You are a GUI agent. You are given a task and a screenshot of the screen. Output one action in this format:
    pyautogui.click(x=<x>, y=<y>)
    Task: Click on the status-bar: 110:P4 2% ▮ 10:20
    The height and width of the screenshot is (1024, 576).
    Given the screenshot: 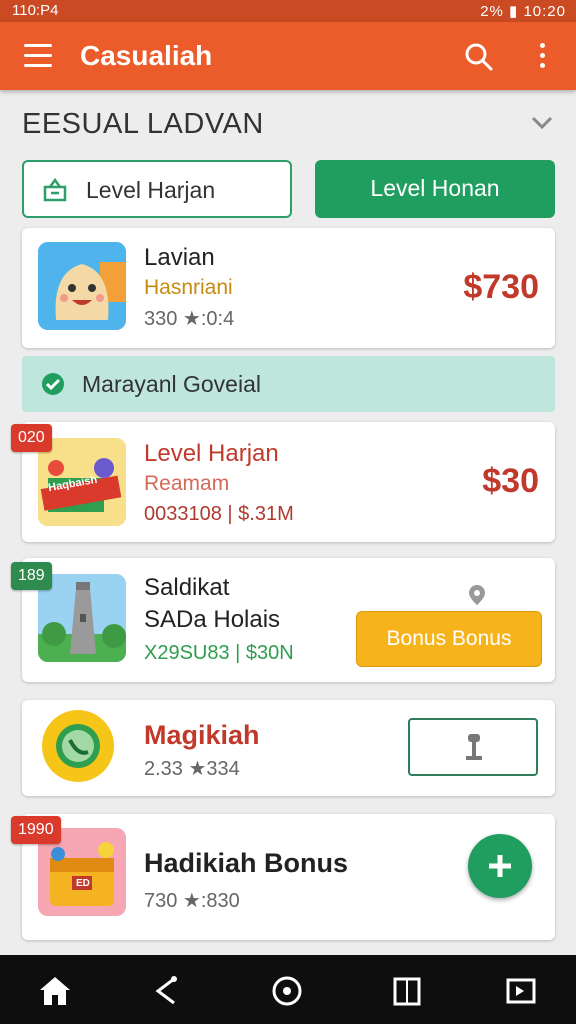 What is the action you would take?
    pyautogui.click(x=288, y=11)
    